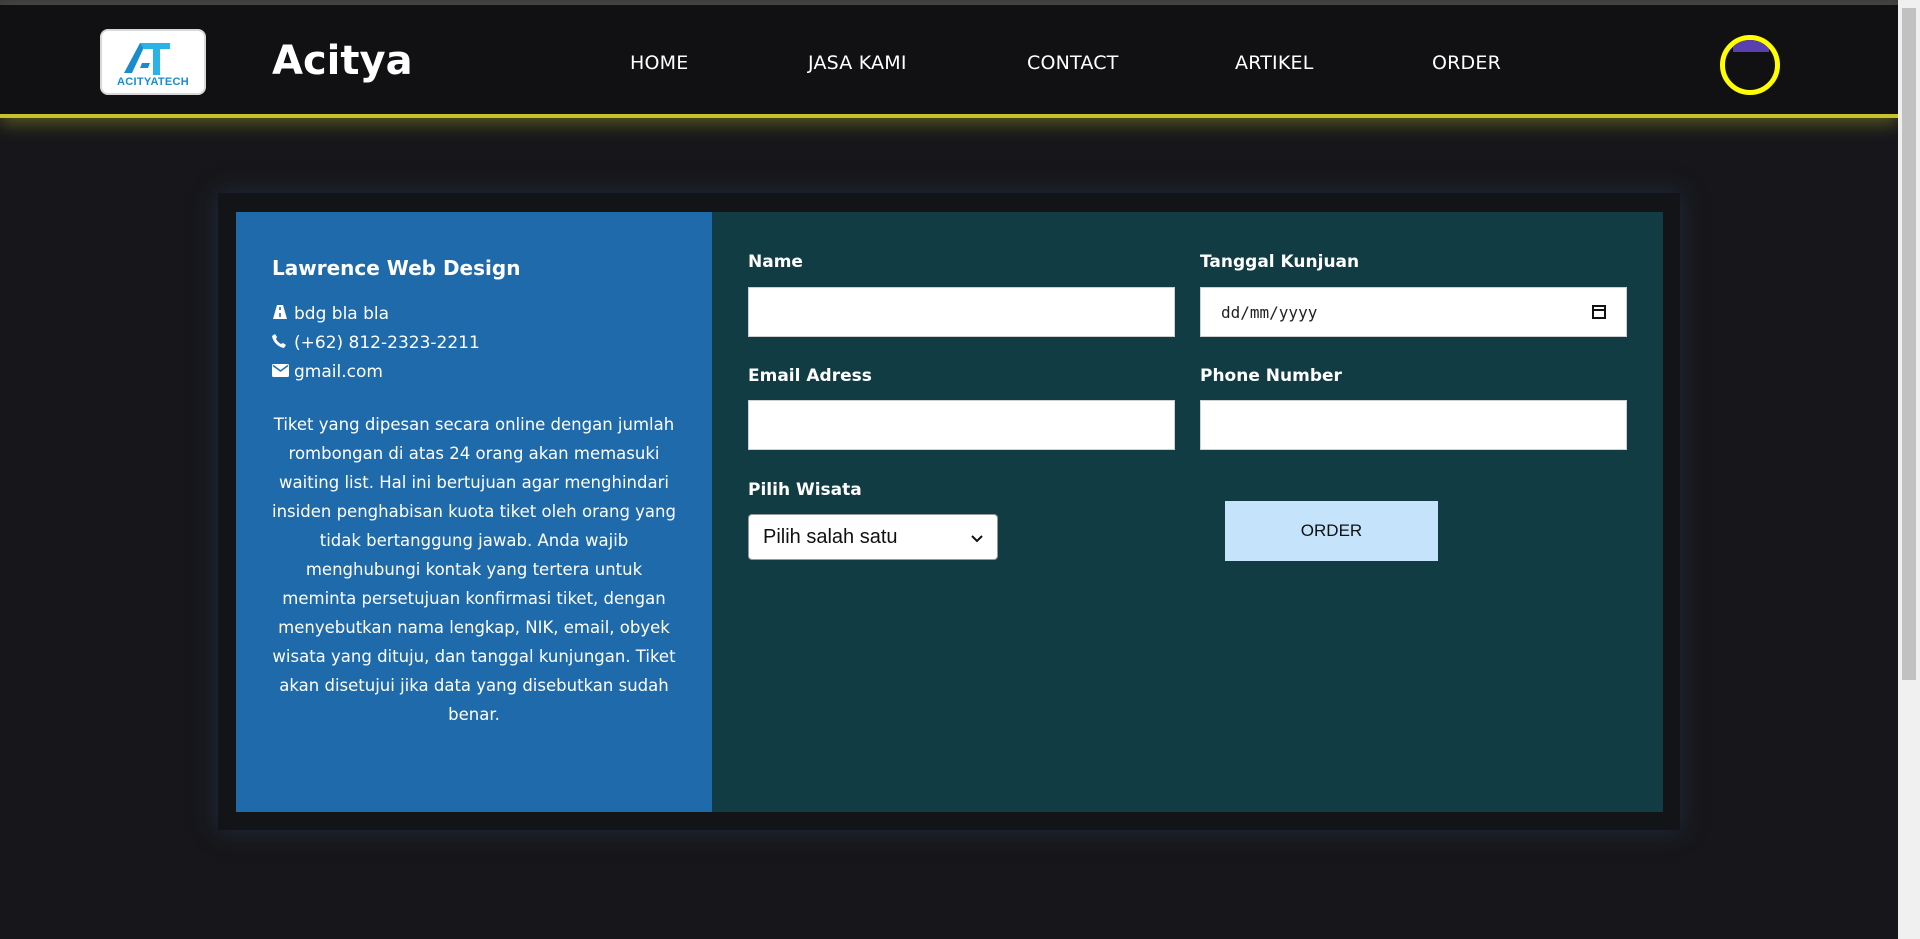  What do you see at coordinates (1413, 425) in the screenshot?
I see `phone-input` at bounding box center [1413, 425].